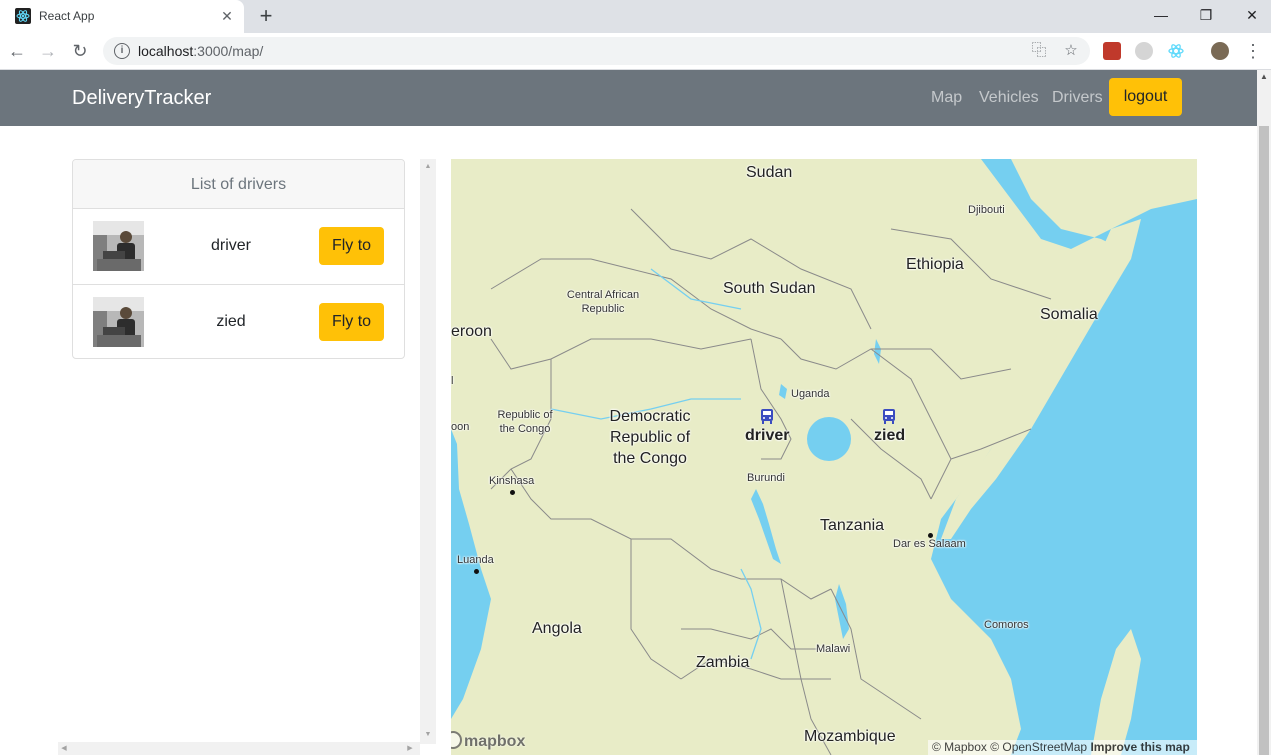  Describe the element at coordinates (635, 16) in the screenshot. I see `browser-tabstrip: React App ✕ + — ❐ ✕` at that location.